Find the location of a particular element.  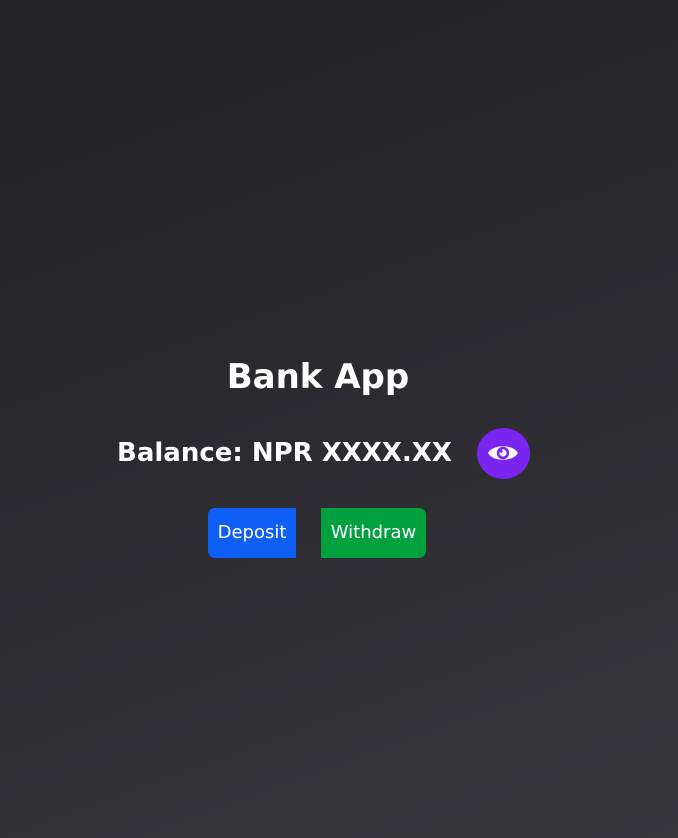

balance-text: Balance: NPR XXXX.XX is located at coordinates (284, 453).